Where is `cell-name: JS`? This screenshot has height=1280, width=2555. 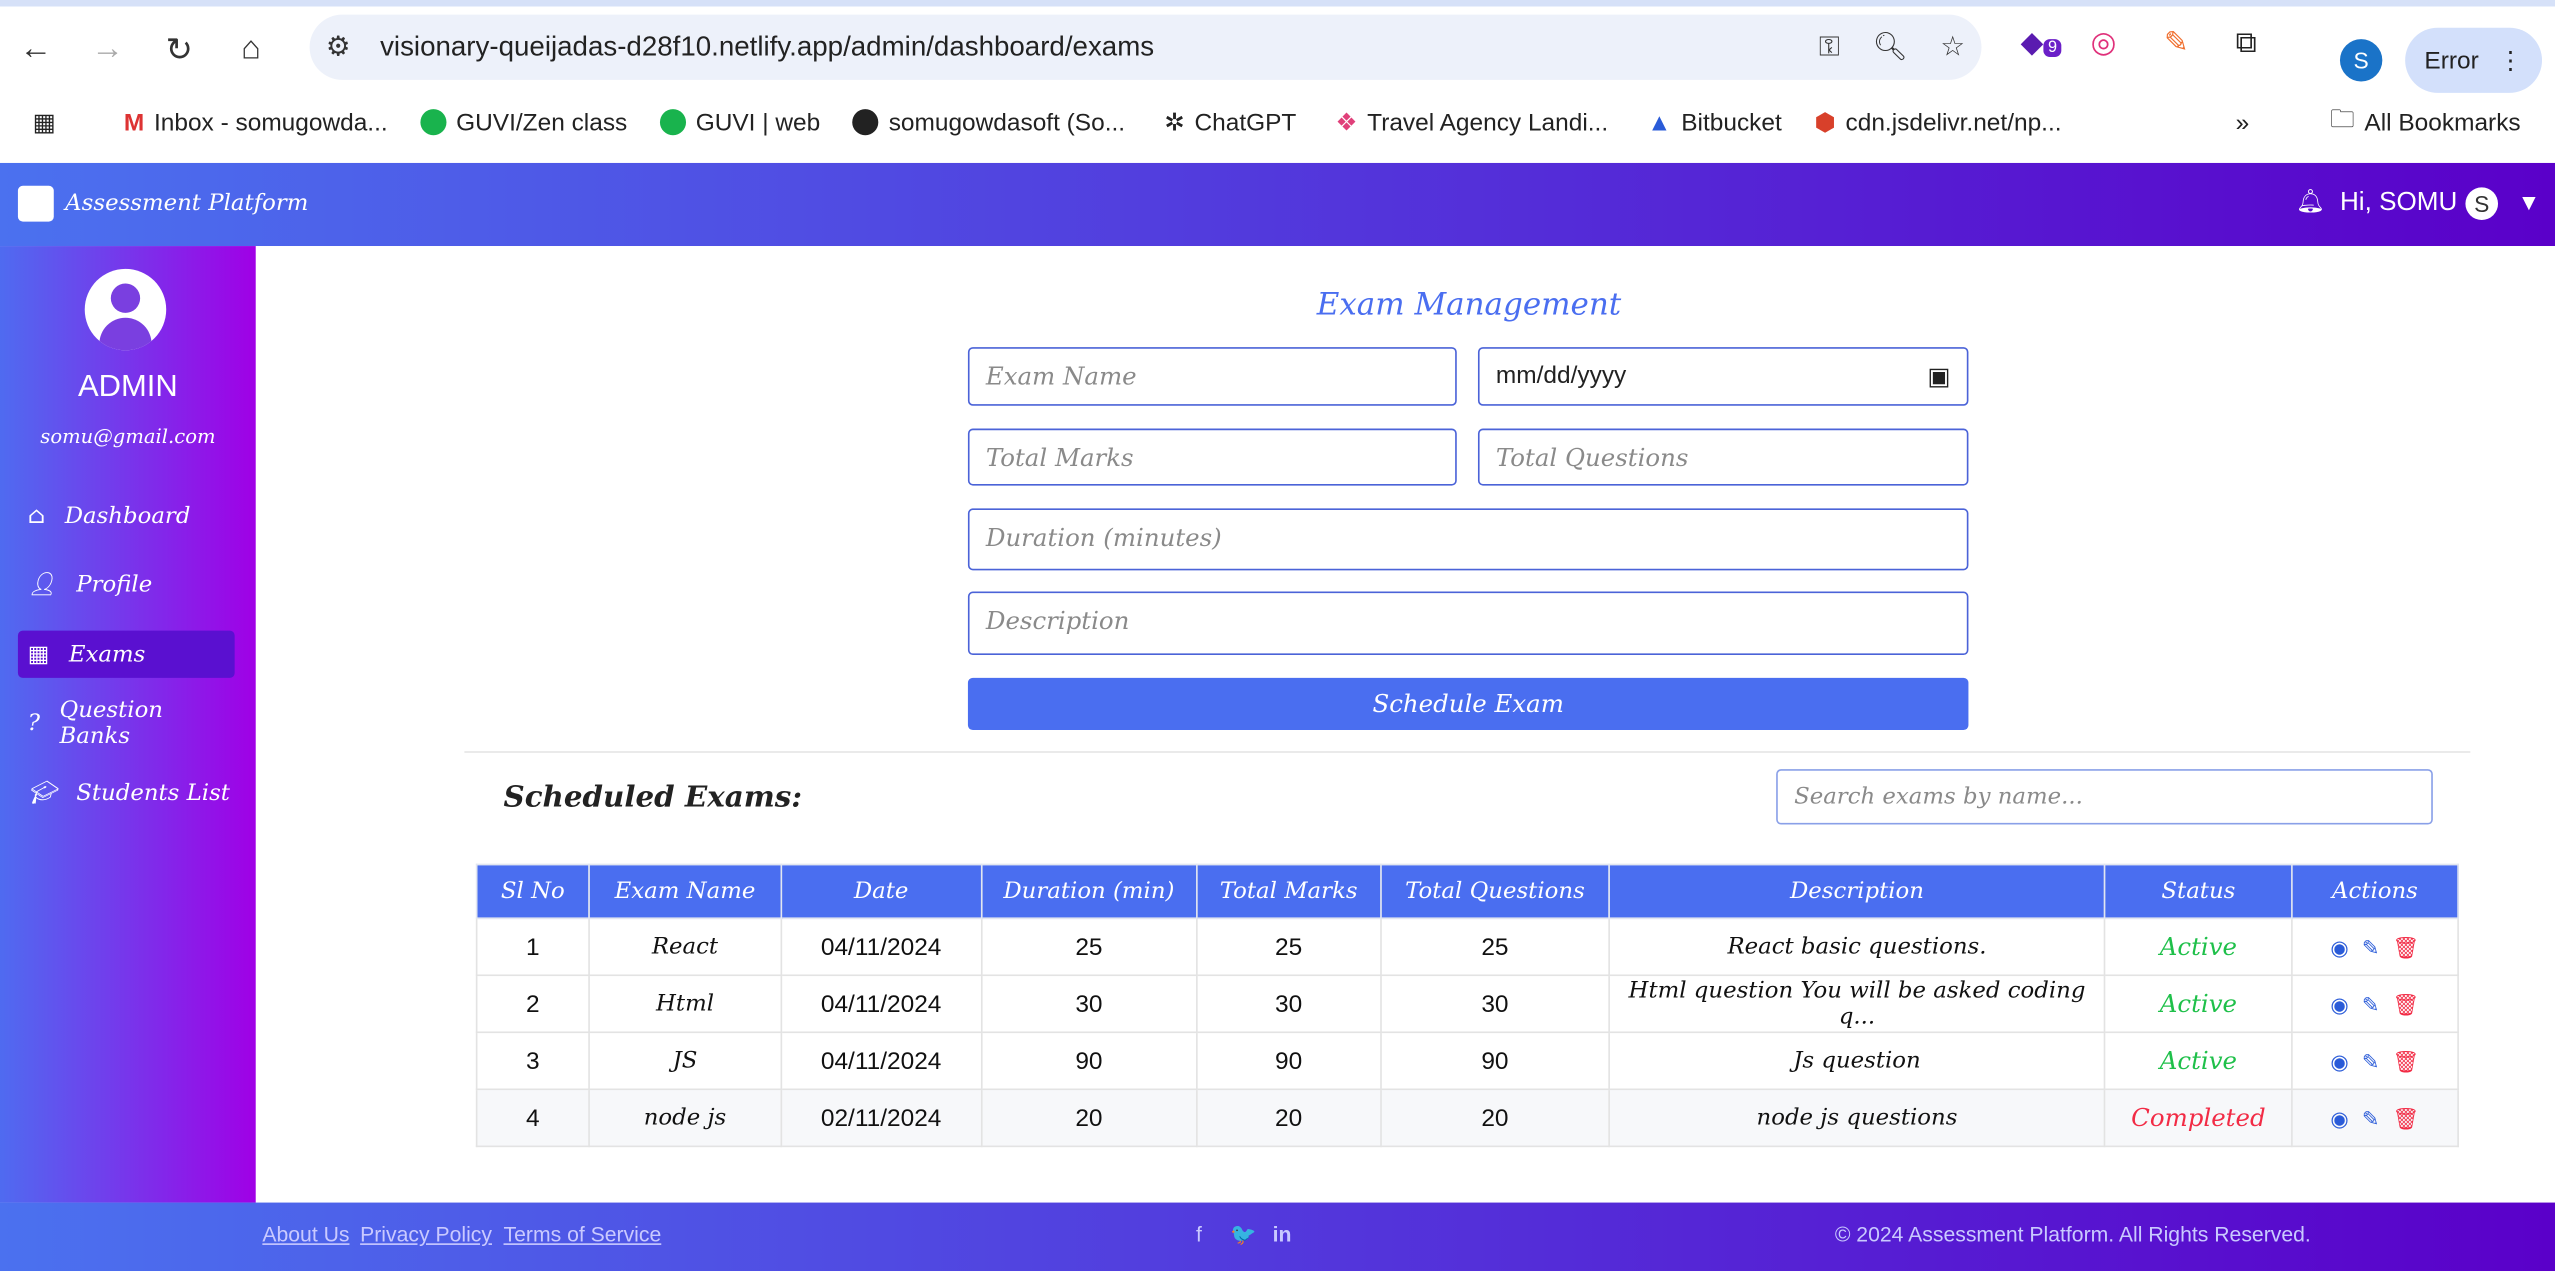 cell-name: JS is located at coordinates (685, 1061).